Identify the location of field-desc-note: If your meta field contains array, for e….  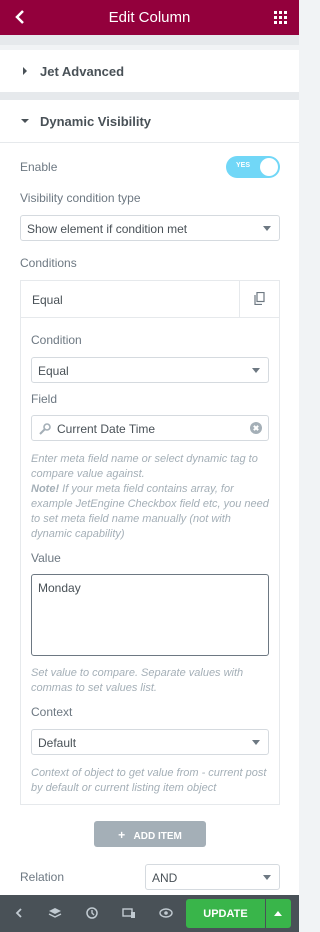
(150, 511).